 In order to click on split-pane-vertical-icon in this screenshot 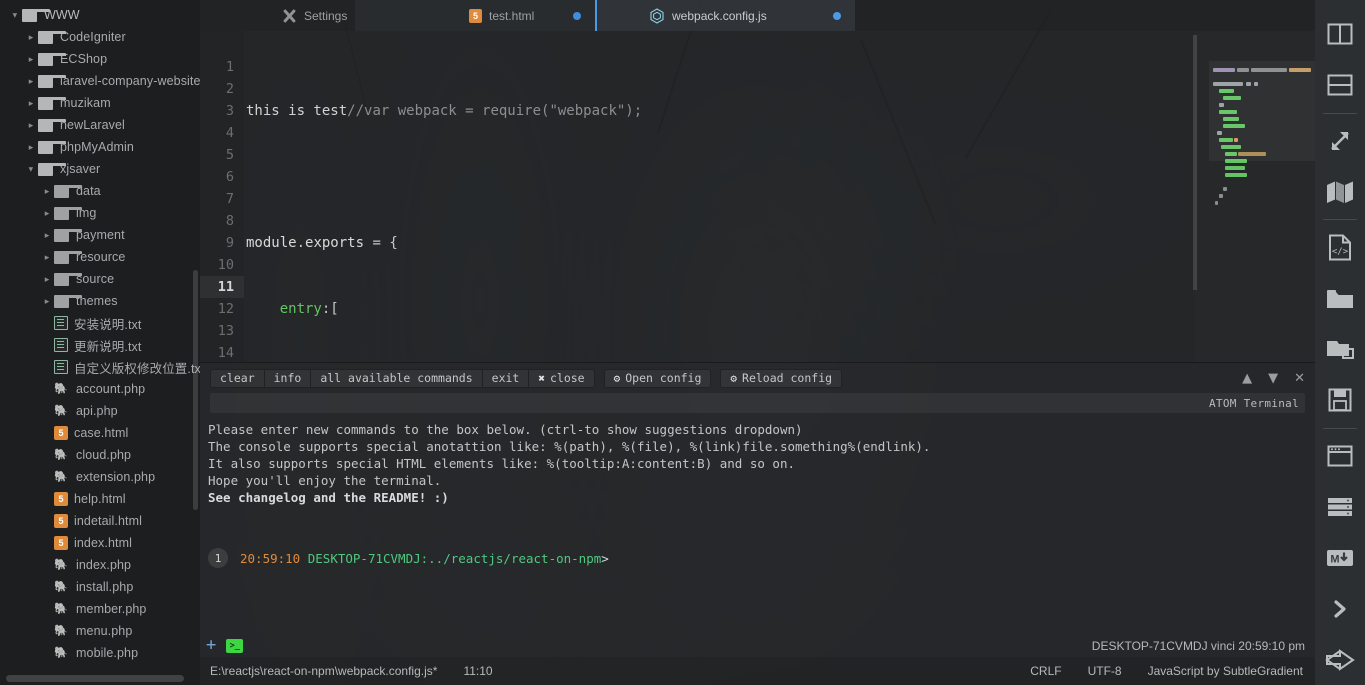, I will do `click(1340, 34)`.